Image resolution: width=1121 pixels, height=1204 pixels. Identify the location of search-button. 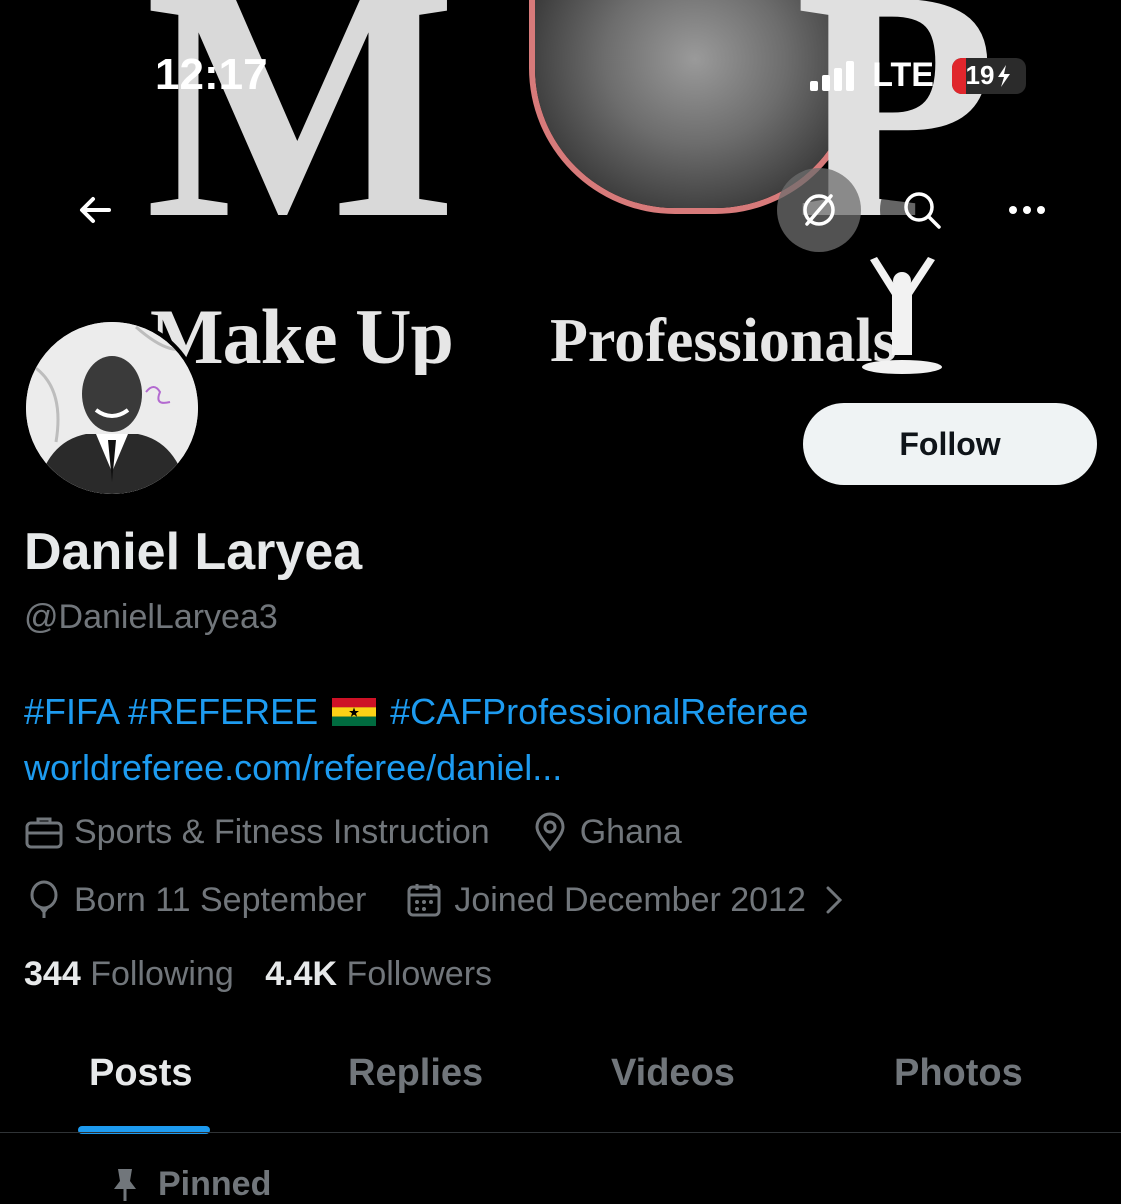
(922, 210).